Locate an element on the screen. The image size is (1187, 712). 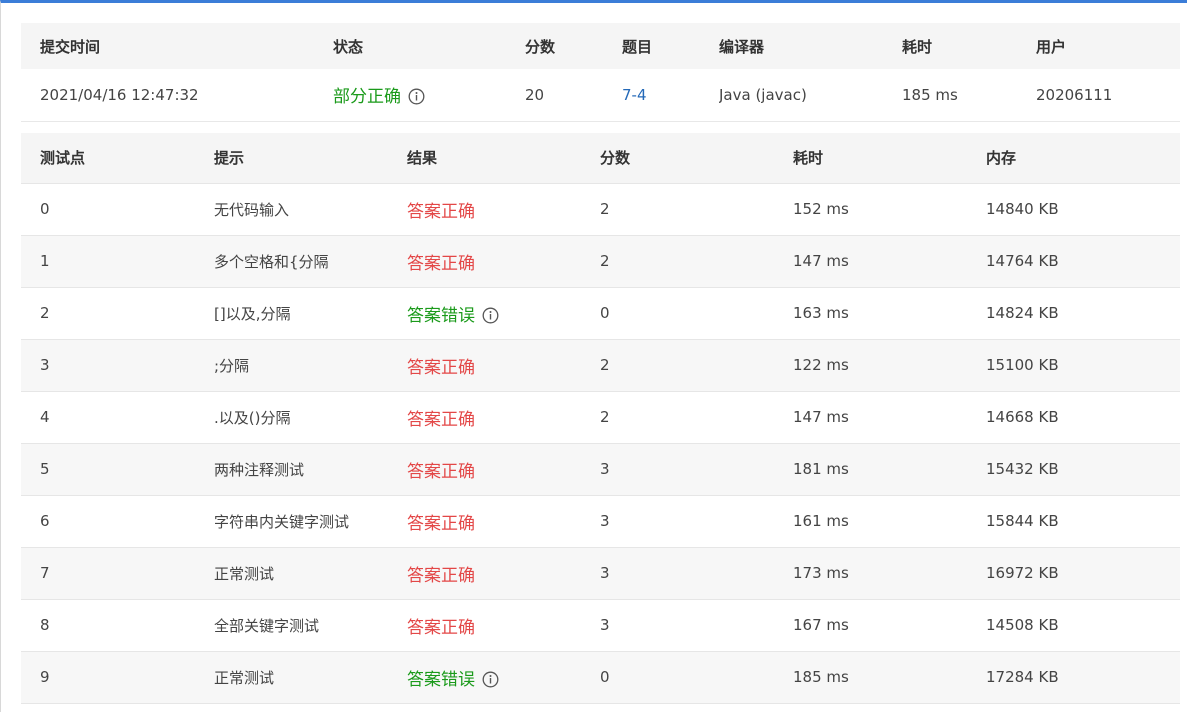
col-compiler: 编译器 is located at coordinates (742, 46).